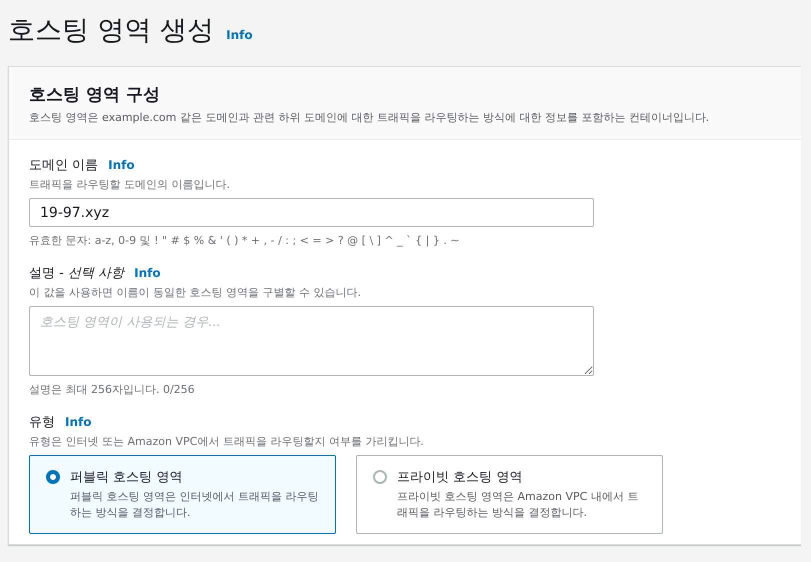 Image resolution: width=811 pixels, height=562 pixels. Describe the element at coordinates (227, 441) in the screenshot. I see `field-hint: 유형은 인터넷 또는 Amazon VPC에서 트래픽을 라우팅할지 여부를 가리킵니다.` at that location.